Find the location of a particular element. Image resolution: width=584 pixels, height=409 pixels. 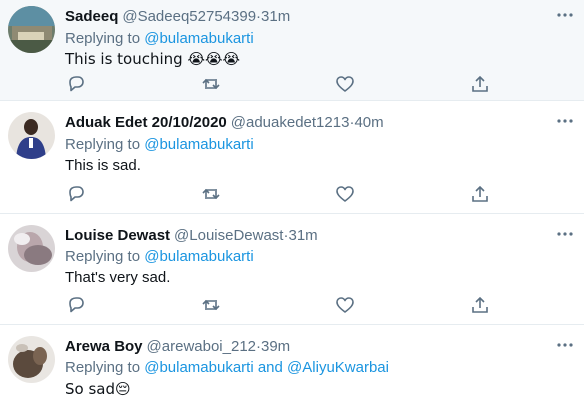

tweet-header: Louise Dewast @LouiseDewast · 31m is located at coordinates (191, 235).